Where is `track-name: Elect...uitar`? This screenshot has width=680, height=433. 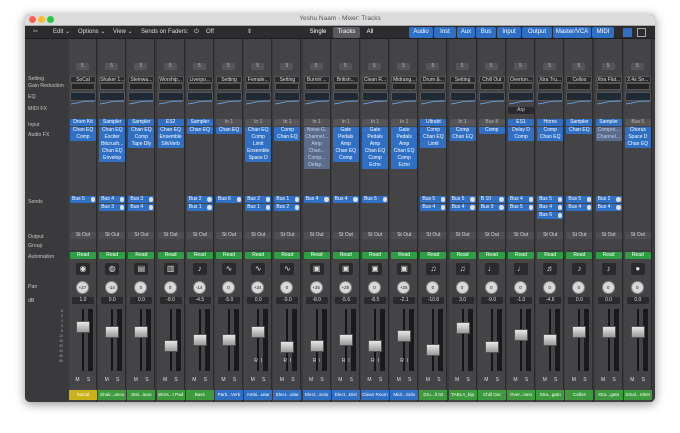 track-name: Elect...uitar is located at coordinates (287, 395).